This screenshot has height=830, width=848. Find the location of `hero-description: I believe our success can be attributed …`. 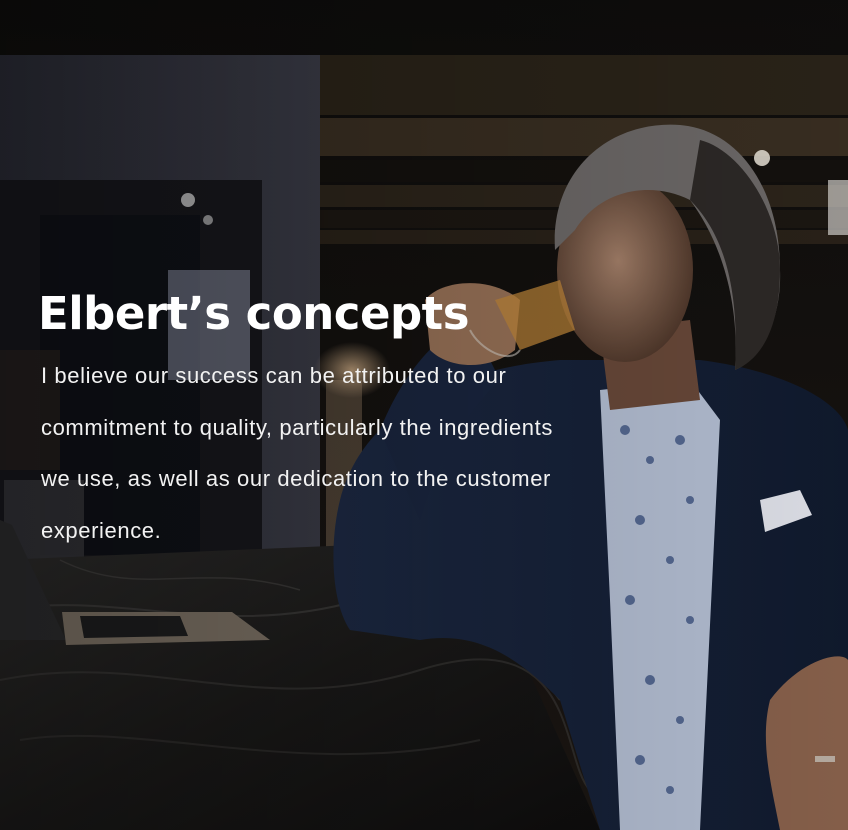

hero-description: I believe our success can be attributed … is located at coordinates (297, 453).